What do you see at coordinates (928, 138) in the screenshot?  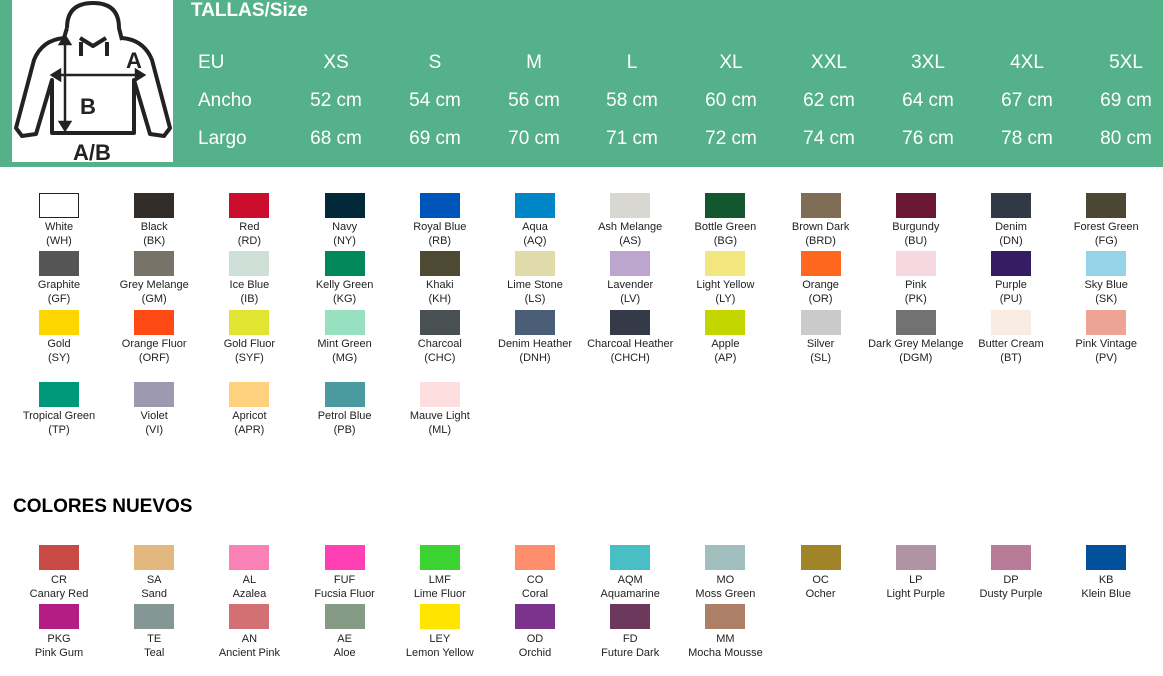 I see `size-value: 76 cm` at bounding box center [928, 138].